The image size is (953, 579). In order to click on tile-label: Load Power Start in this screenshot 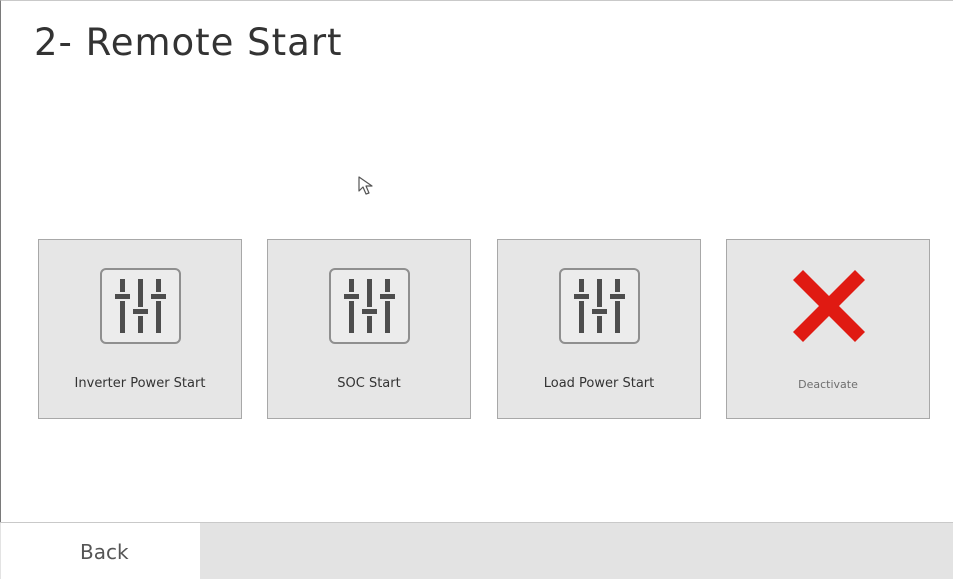, I will do `click(599, 383)`.